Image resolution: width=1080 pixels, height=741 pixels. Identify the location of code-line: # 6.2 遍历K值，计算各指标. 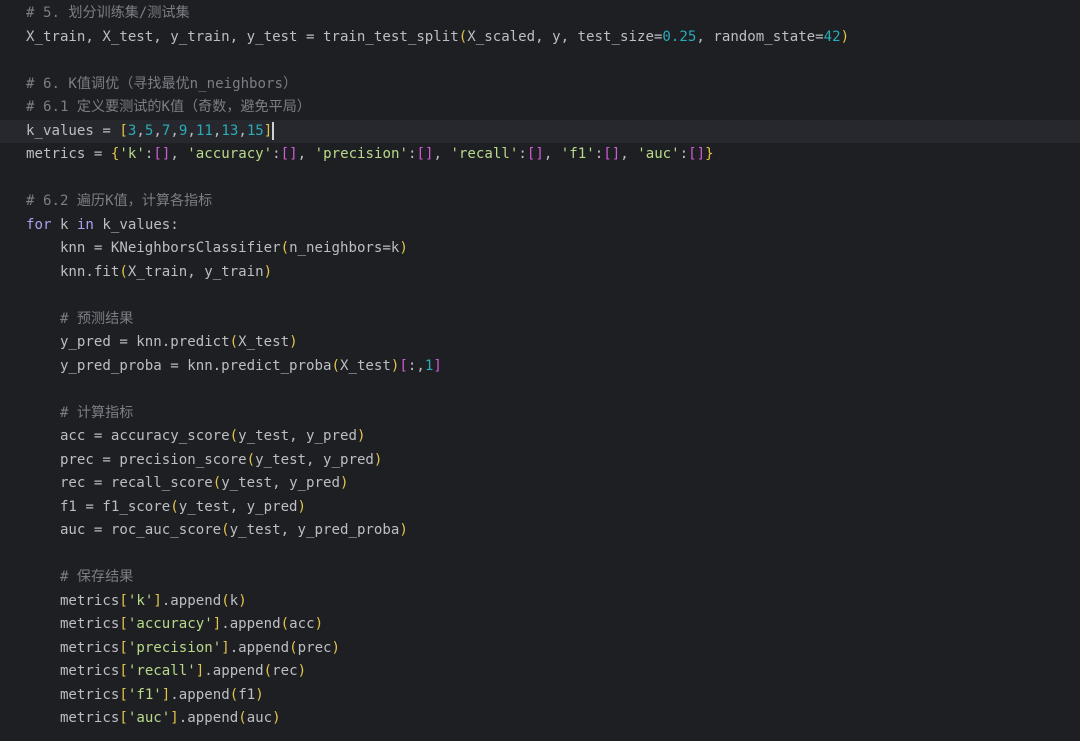
(540, 202).